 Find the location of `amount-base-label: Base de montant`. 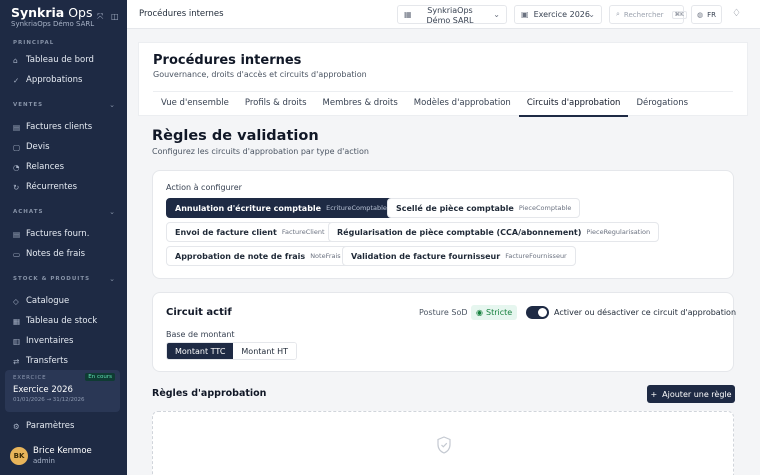

amount-base-label: Base de montant is located at coordinates (200, 334).